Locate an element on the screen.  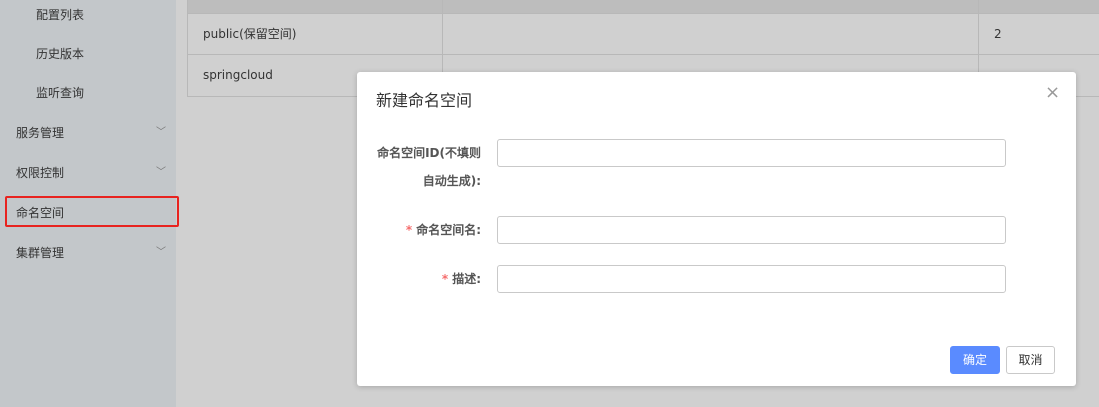
sidebar-item-service-management: 服务管理 ﹀ is located at coordinates (88, 133).